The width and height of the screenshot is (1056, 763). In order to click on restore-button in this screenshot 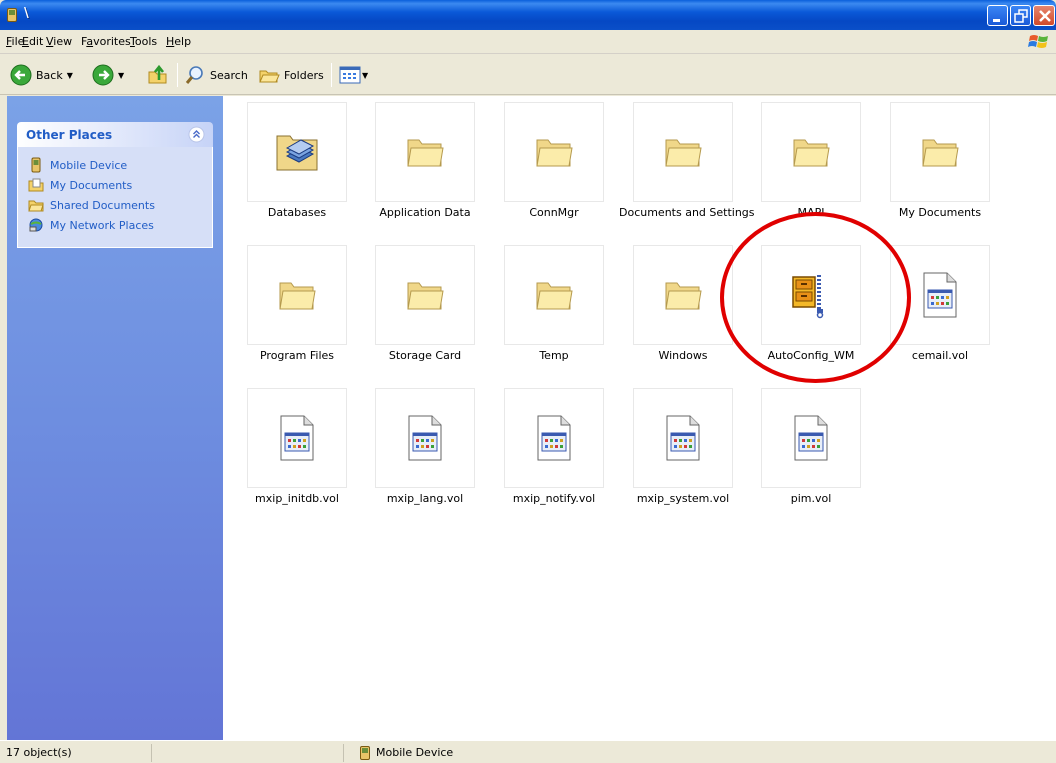, I will do `click(1020, 15)`.